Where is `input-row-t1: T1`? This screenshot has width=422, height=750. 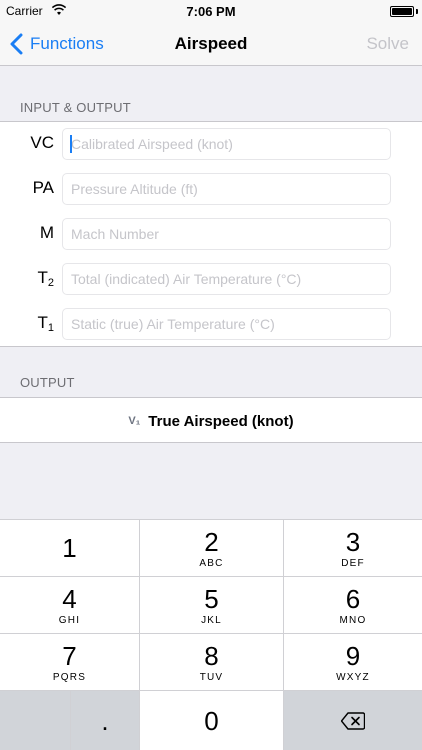
input-row-t1: T1 is located at coordinates (211, 324).